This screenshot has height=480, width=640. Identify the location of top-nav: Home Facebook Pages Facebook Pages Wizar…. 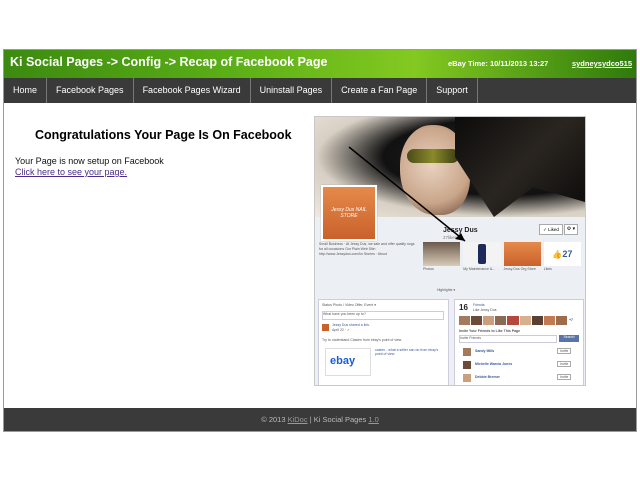
(320, 90).